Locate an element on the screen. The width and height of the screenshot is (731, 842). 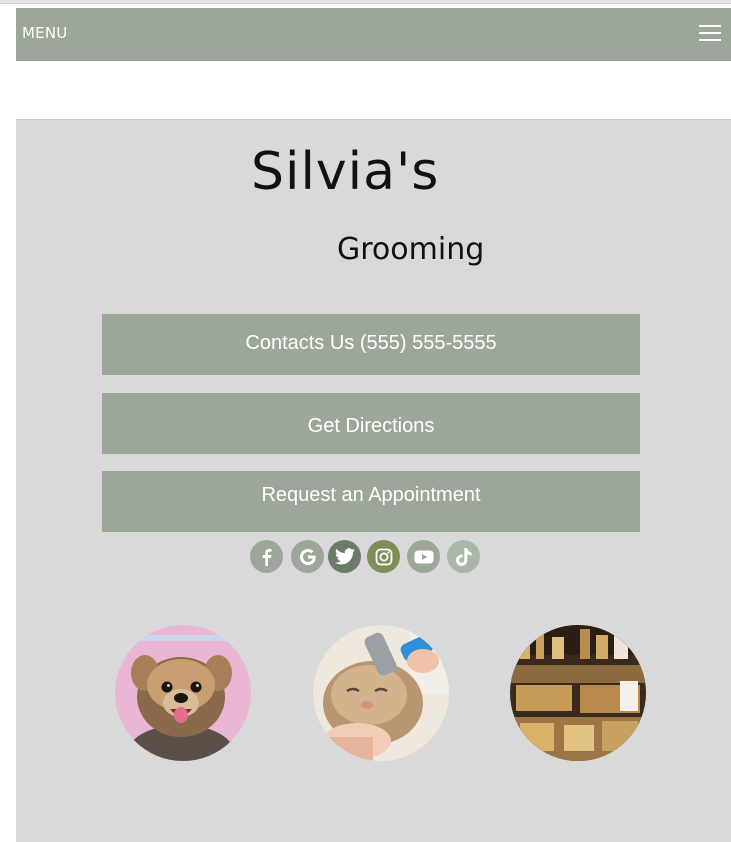
tiktok-icon is located at coordinates (463, 556).